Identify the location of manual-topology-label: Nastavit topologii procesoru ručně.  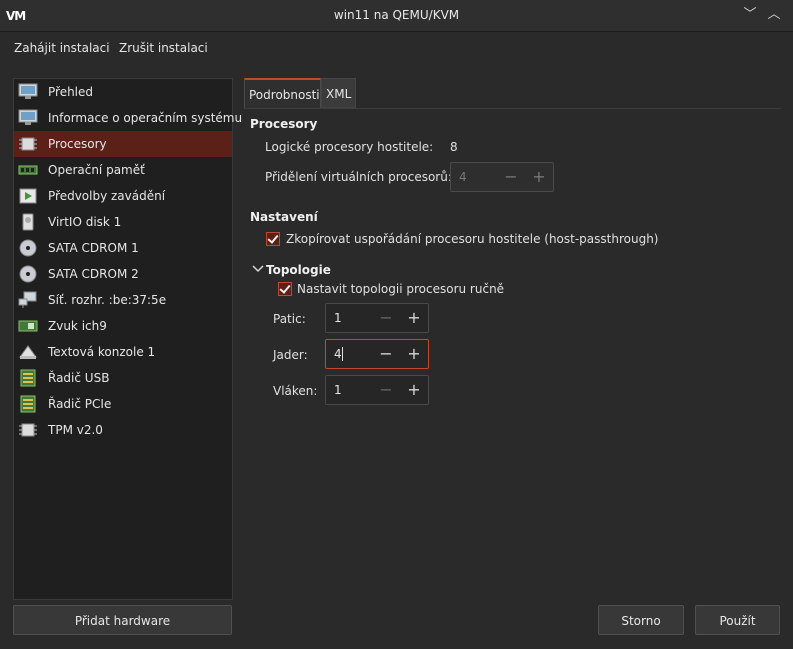
(401, 289).